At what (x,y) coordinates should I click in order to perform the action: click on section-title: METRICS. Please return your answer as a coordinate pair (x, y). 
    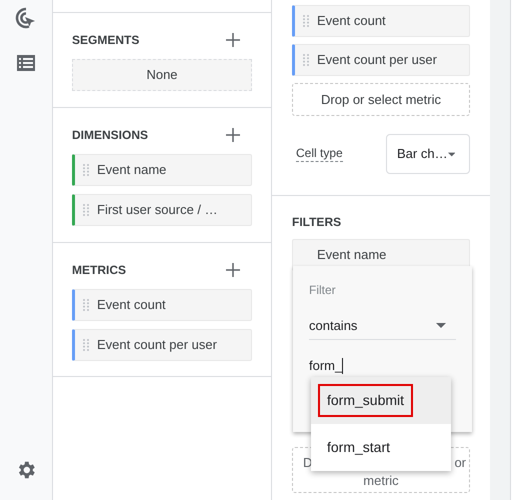
    Looking at the image, I should click on (99, 270).